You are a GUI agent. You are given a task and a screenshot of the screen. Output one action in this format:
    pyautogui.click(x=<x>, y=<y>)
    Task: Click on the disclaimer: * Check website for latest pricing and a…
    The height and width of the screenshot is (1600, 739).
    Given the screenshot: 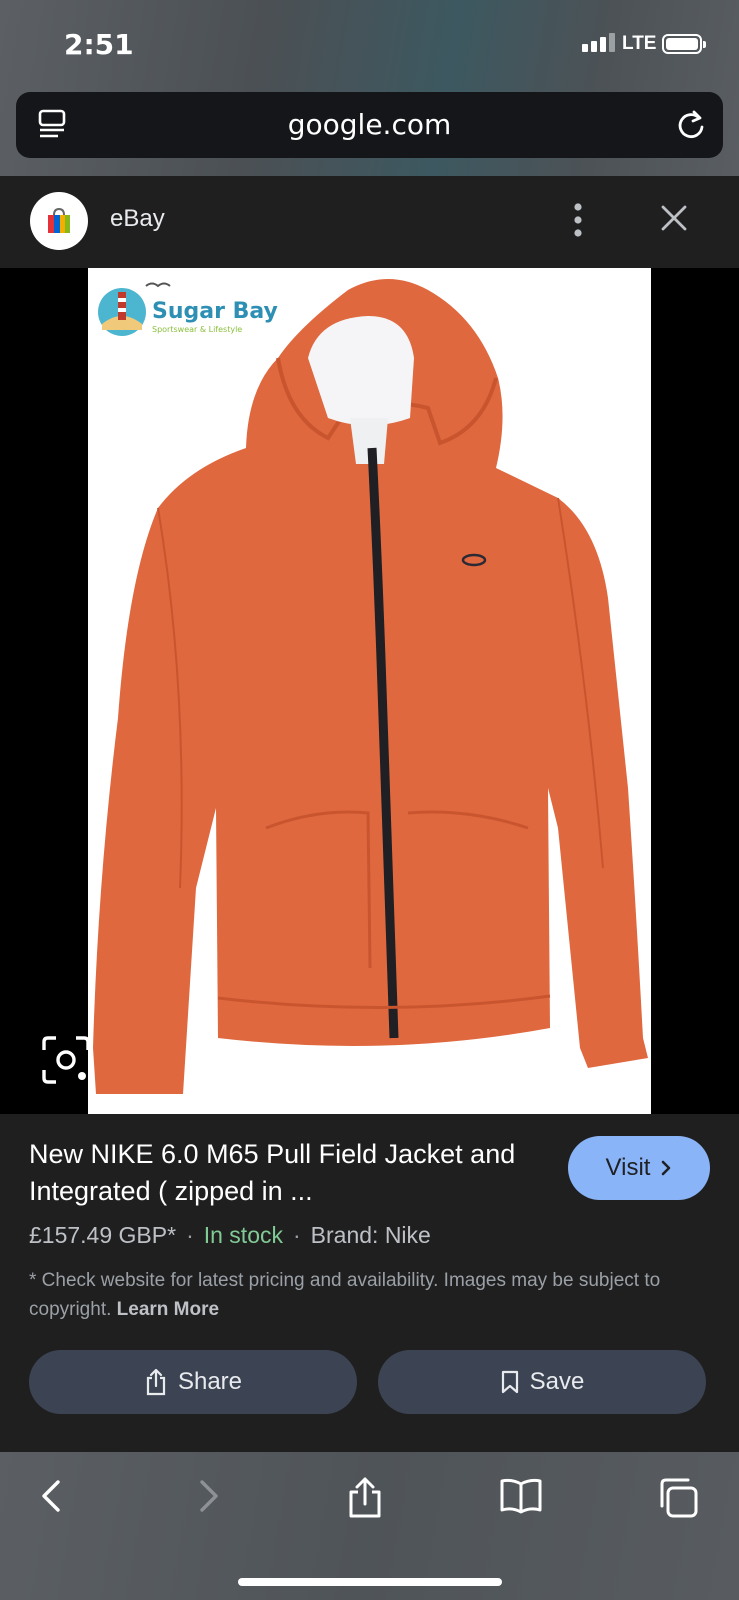 What is the action you would take?
    pyautogui.click(x=354, y=1295)
    